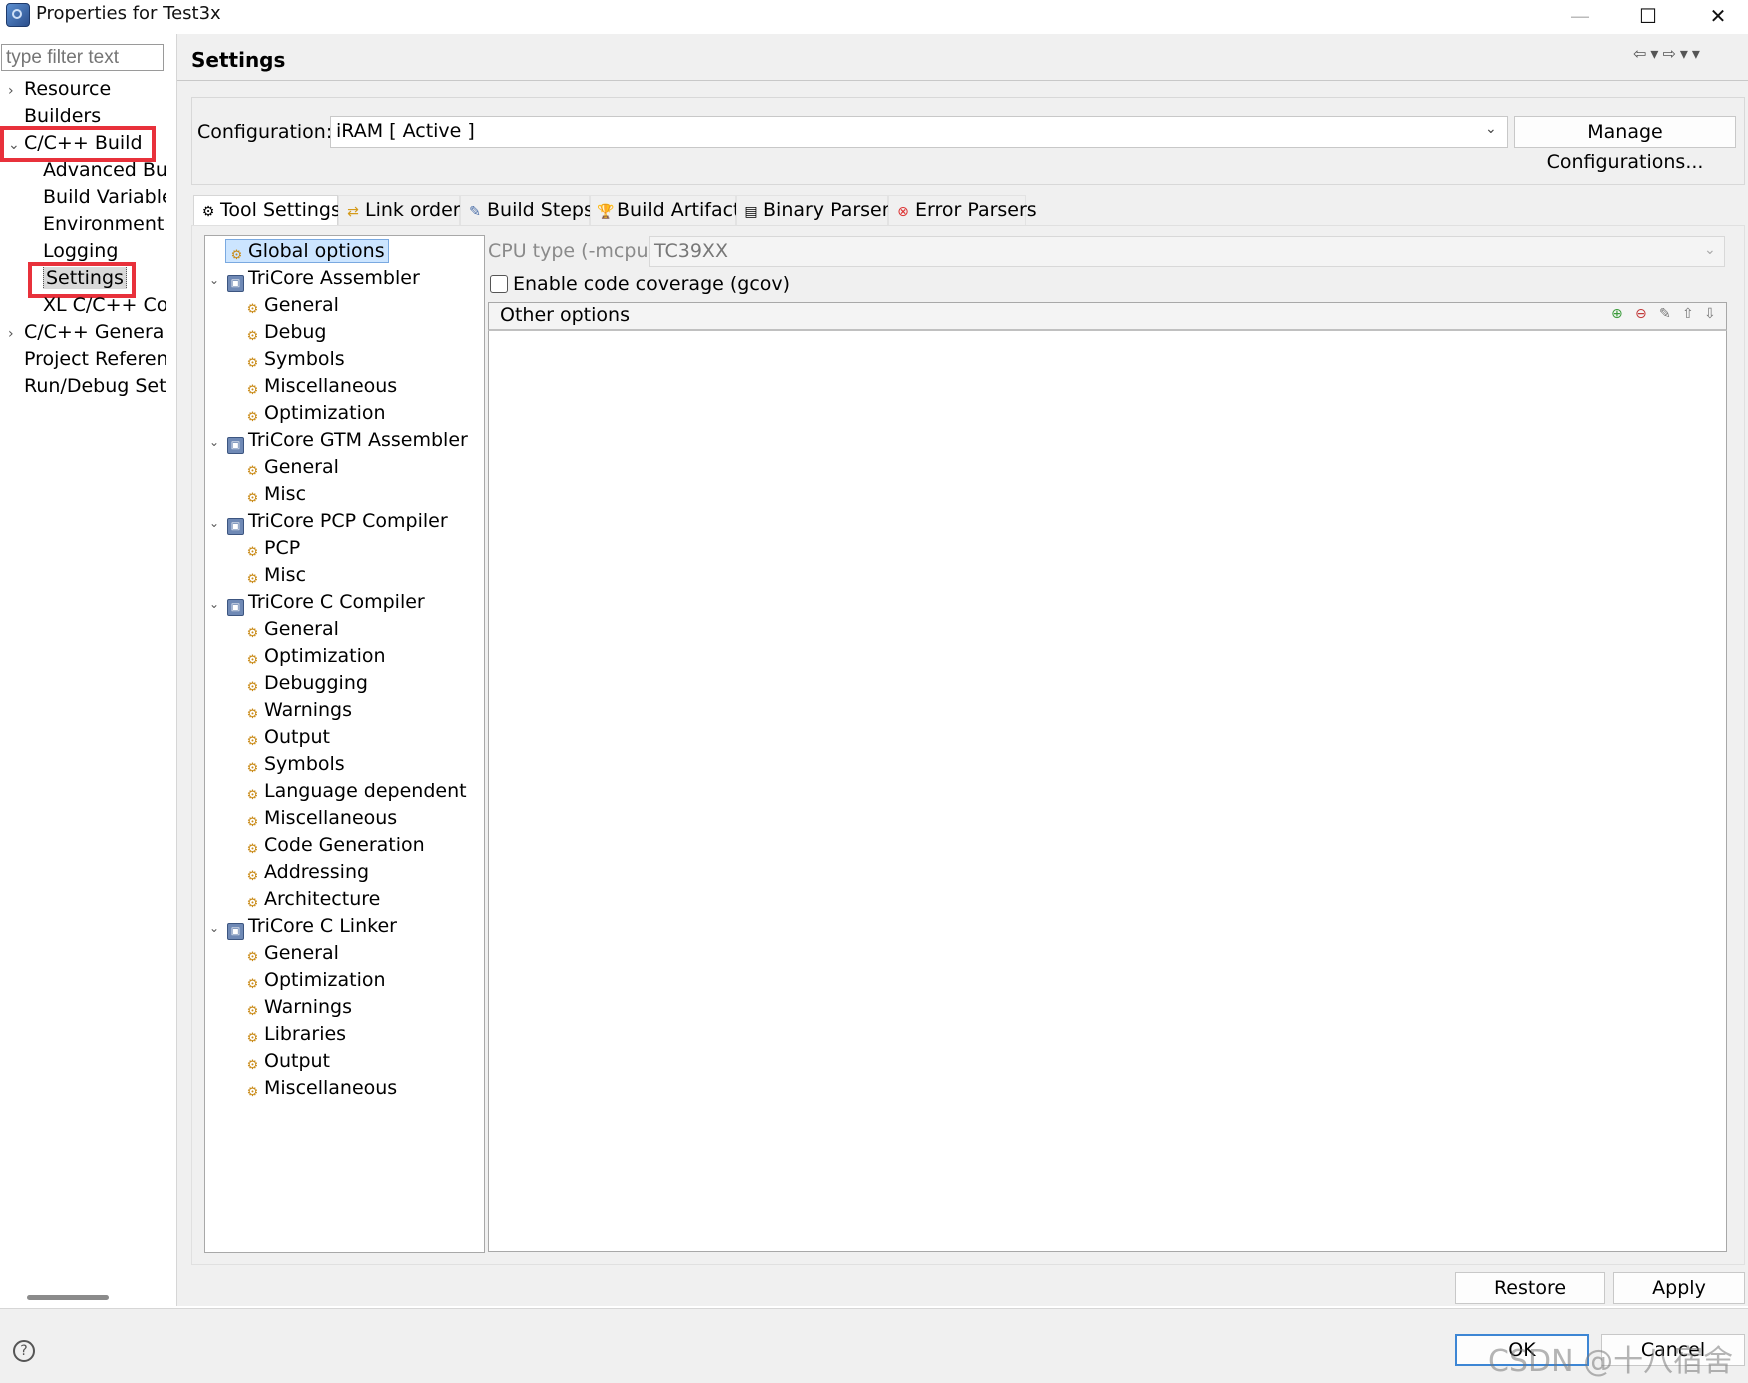 The width and height of the screenshot is (1748, 1383). Describe the element at coordinates (1580, 16) in the screenshot. I see `minimize-button: —` at that location.